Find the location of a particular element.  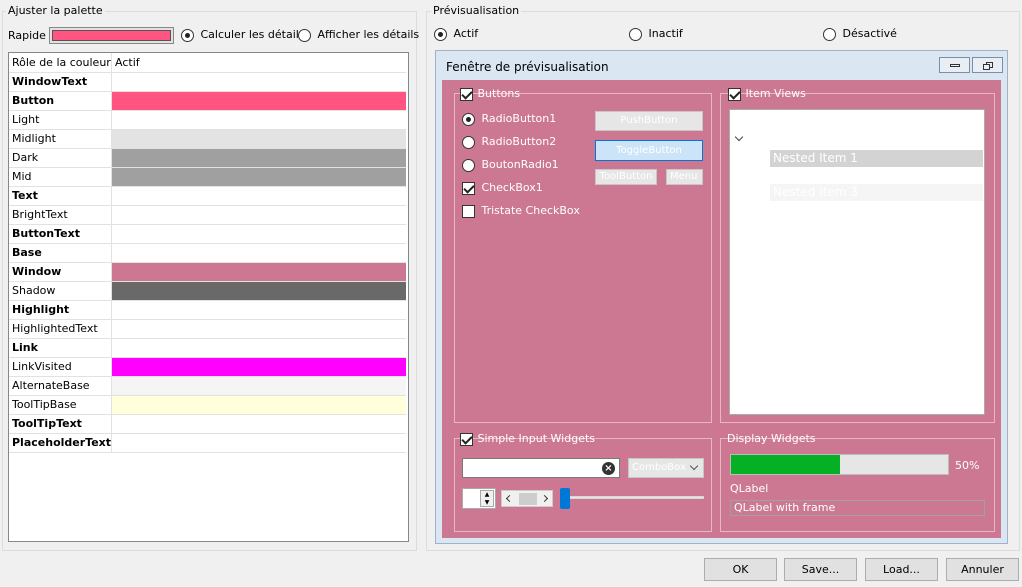

preview-disabled-label: Désactivé is located at coordinates (869, 33).